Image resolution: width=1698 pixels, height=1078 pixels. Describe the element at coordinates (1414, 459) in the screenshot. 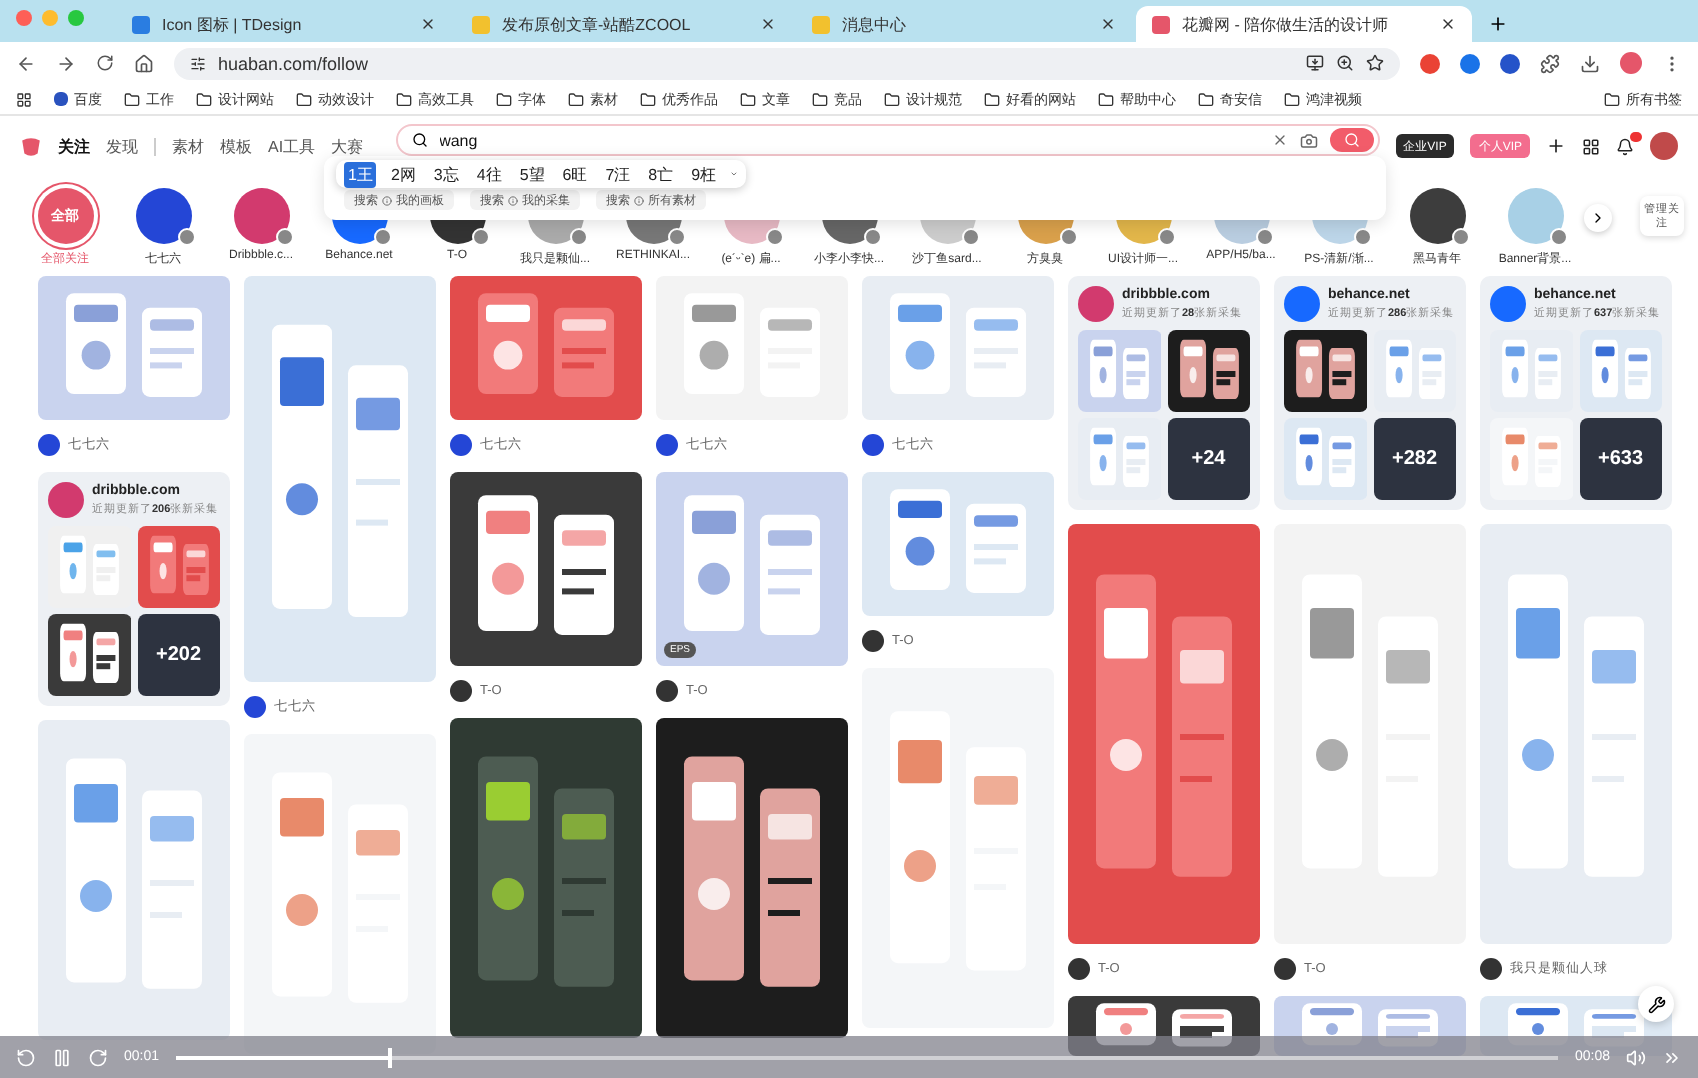

I see `more-count: +282` at that location.